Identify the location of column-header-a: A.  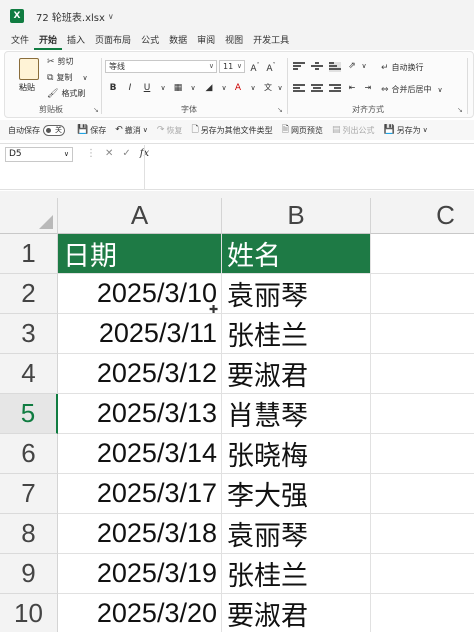
(140, 216).